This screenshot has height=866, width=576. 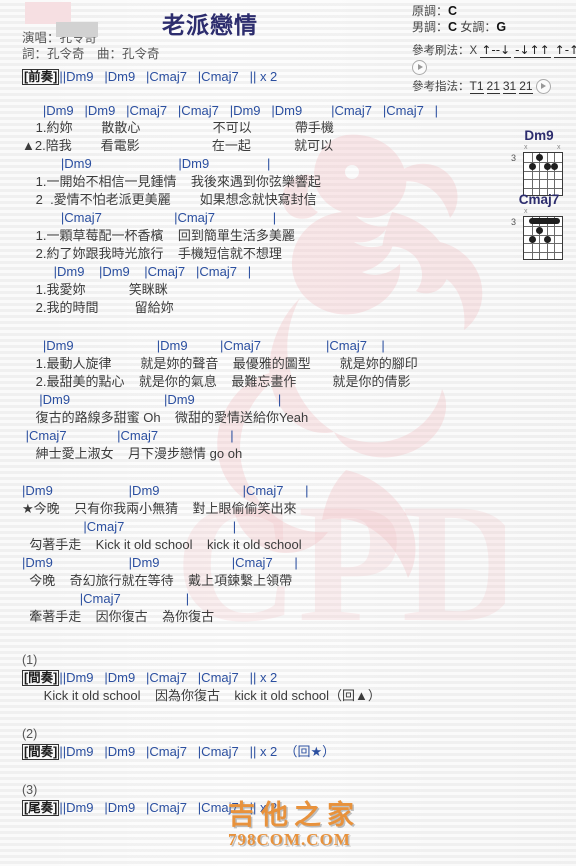 I want to click on outro-marker: [尾奏], so click(x=41, y=808).